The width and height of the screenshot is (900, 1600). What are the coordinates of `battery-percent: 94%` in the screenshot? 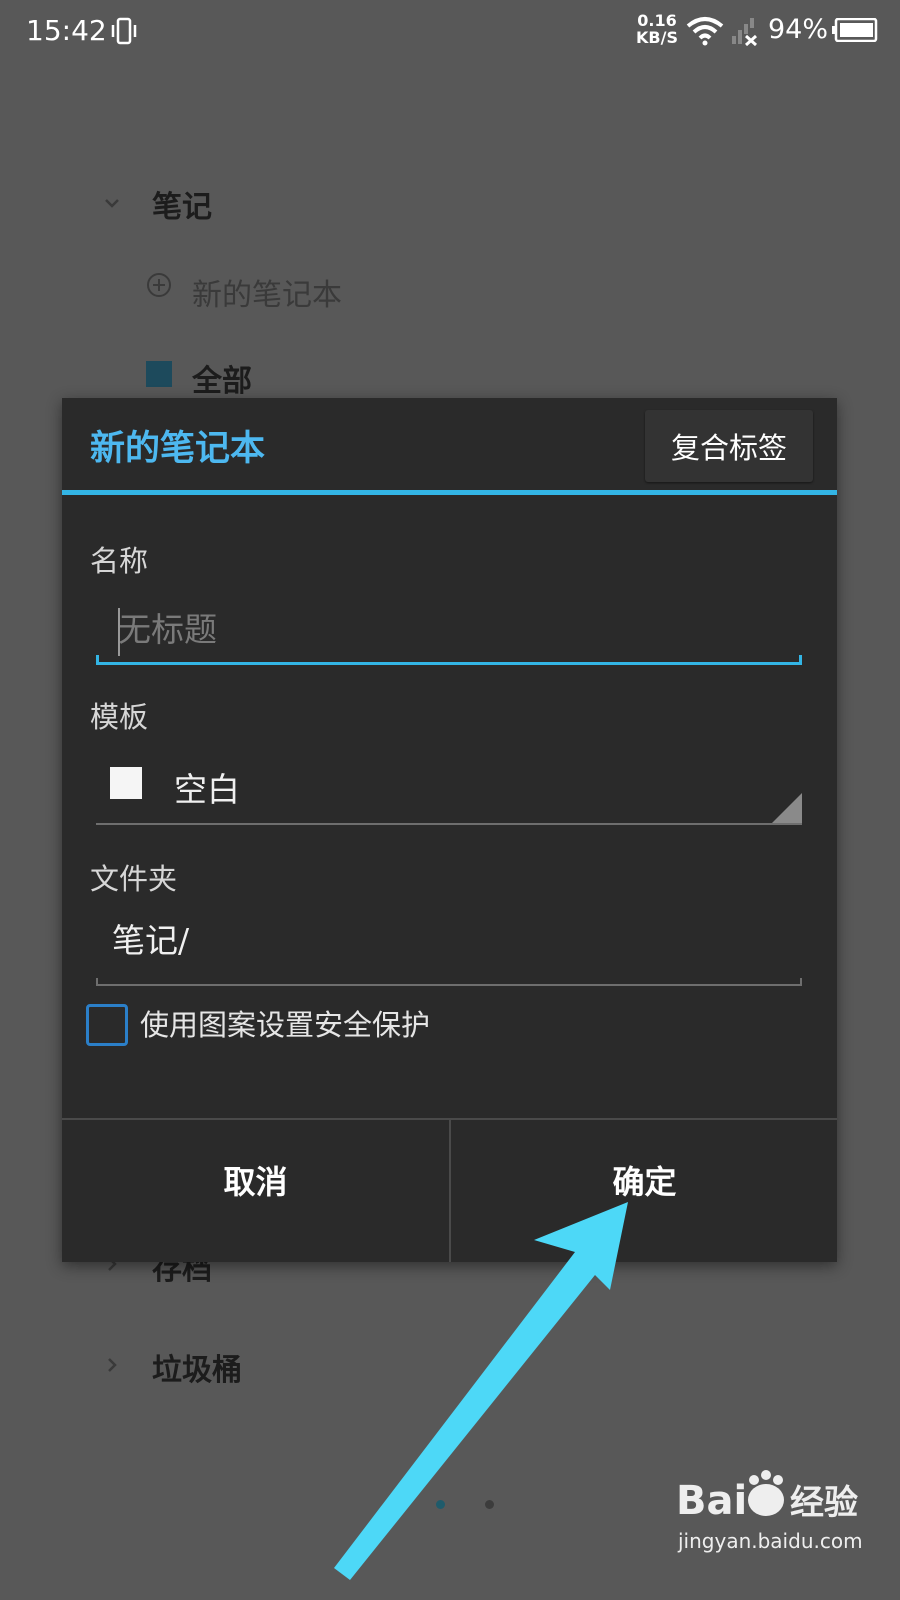 It's located at (798, 29).